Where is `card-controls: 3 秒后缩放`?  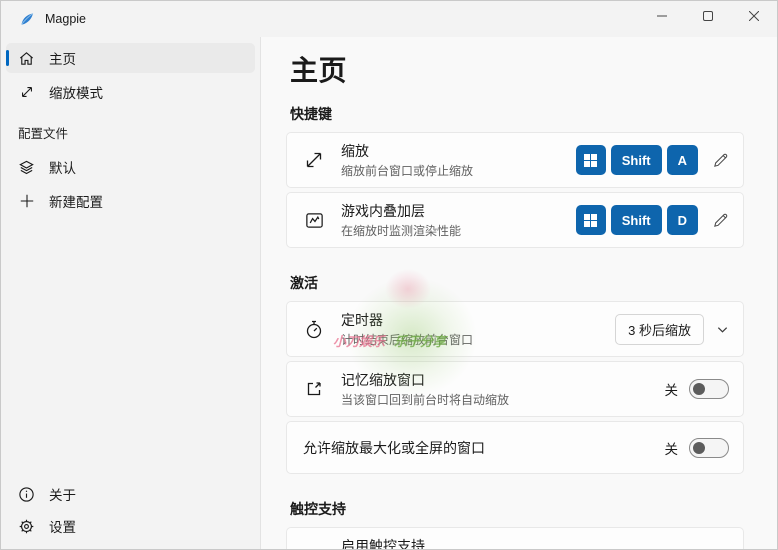 card-controls: 3 秒后缩放 is located at coordinates (672, 329).